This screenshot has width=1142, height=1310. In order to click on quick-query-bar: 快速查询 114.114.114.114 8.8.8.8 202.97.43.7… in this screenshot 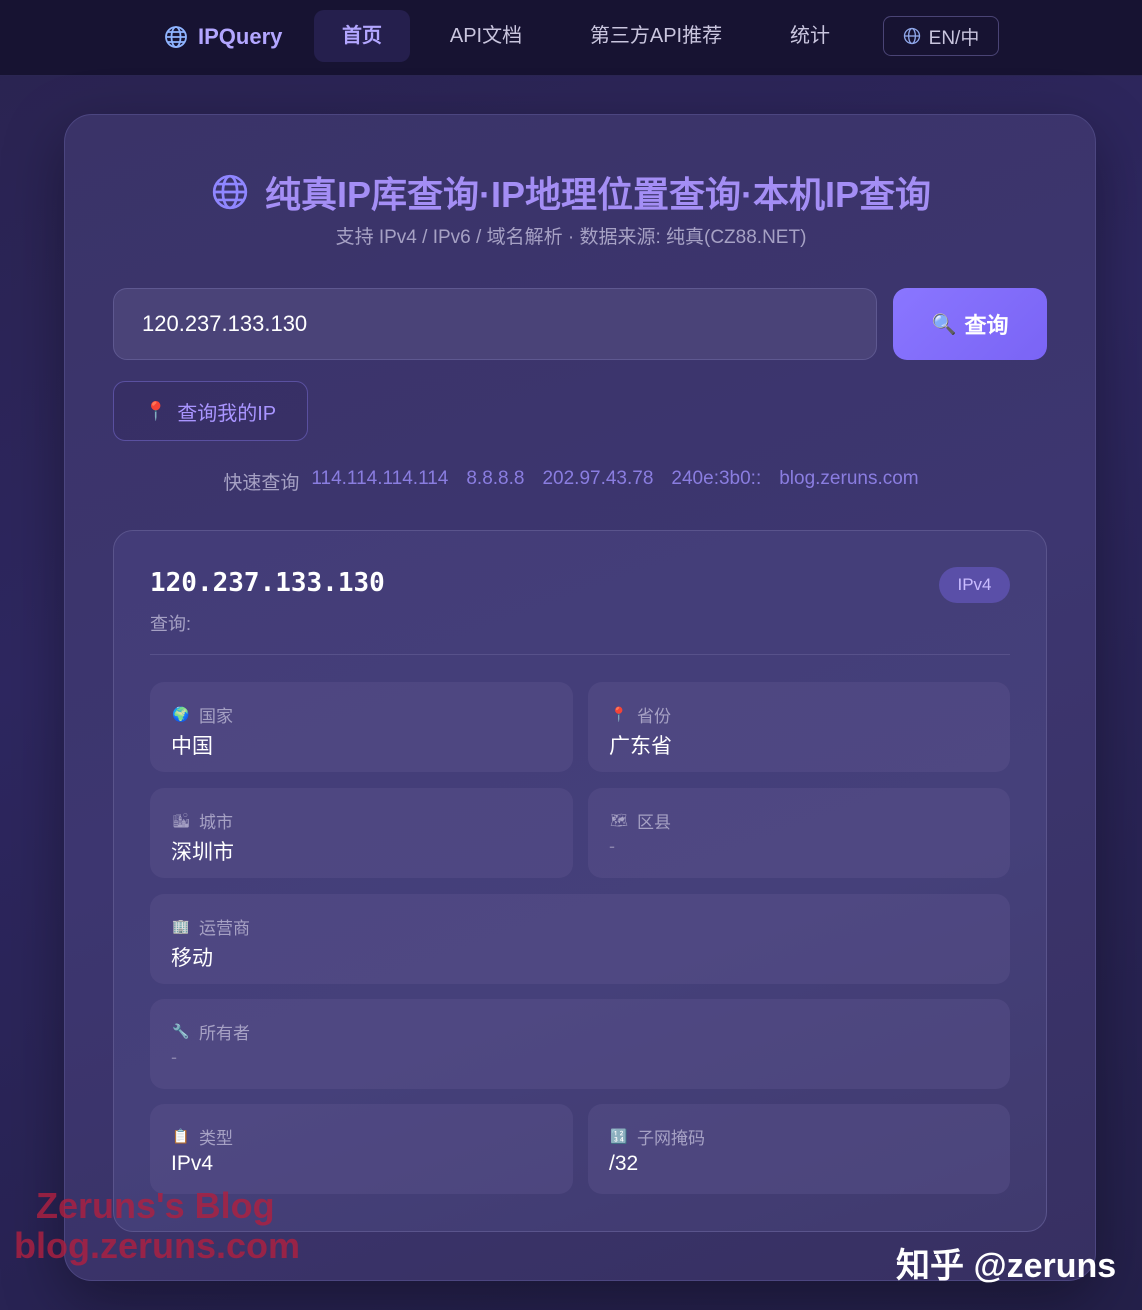, I will do `click(571, 481)`.